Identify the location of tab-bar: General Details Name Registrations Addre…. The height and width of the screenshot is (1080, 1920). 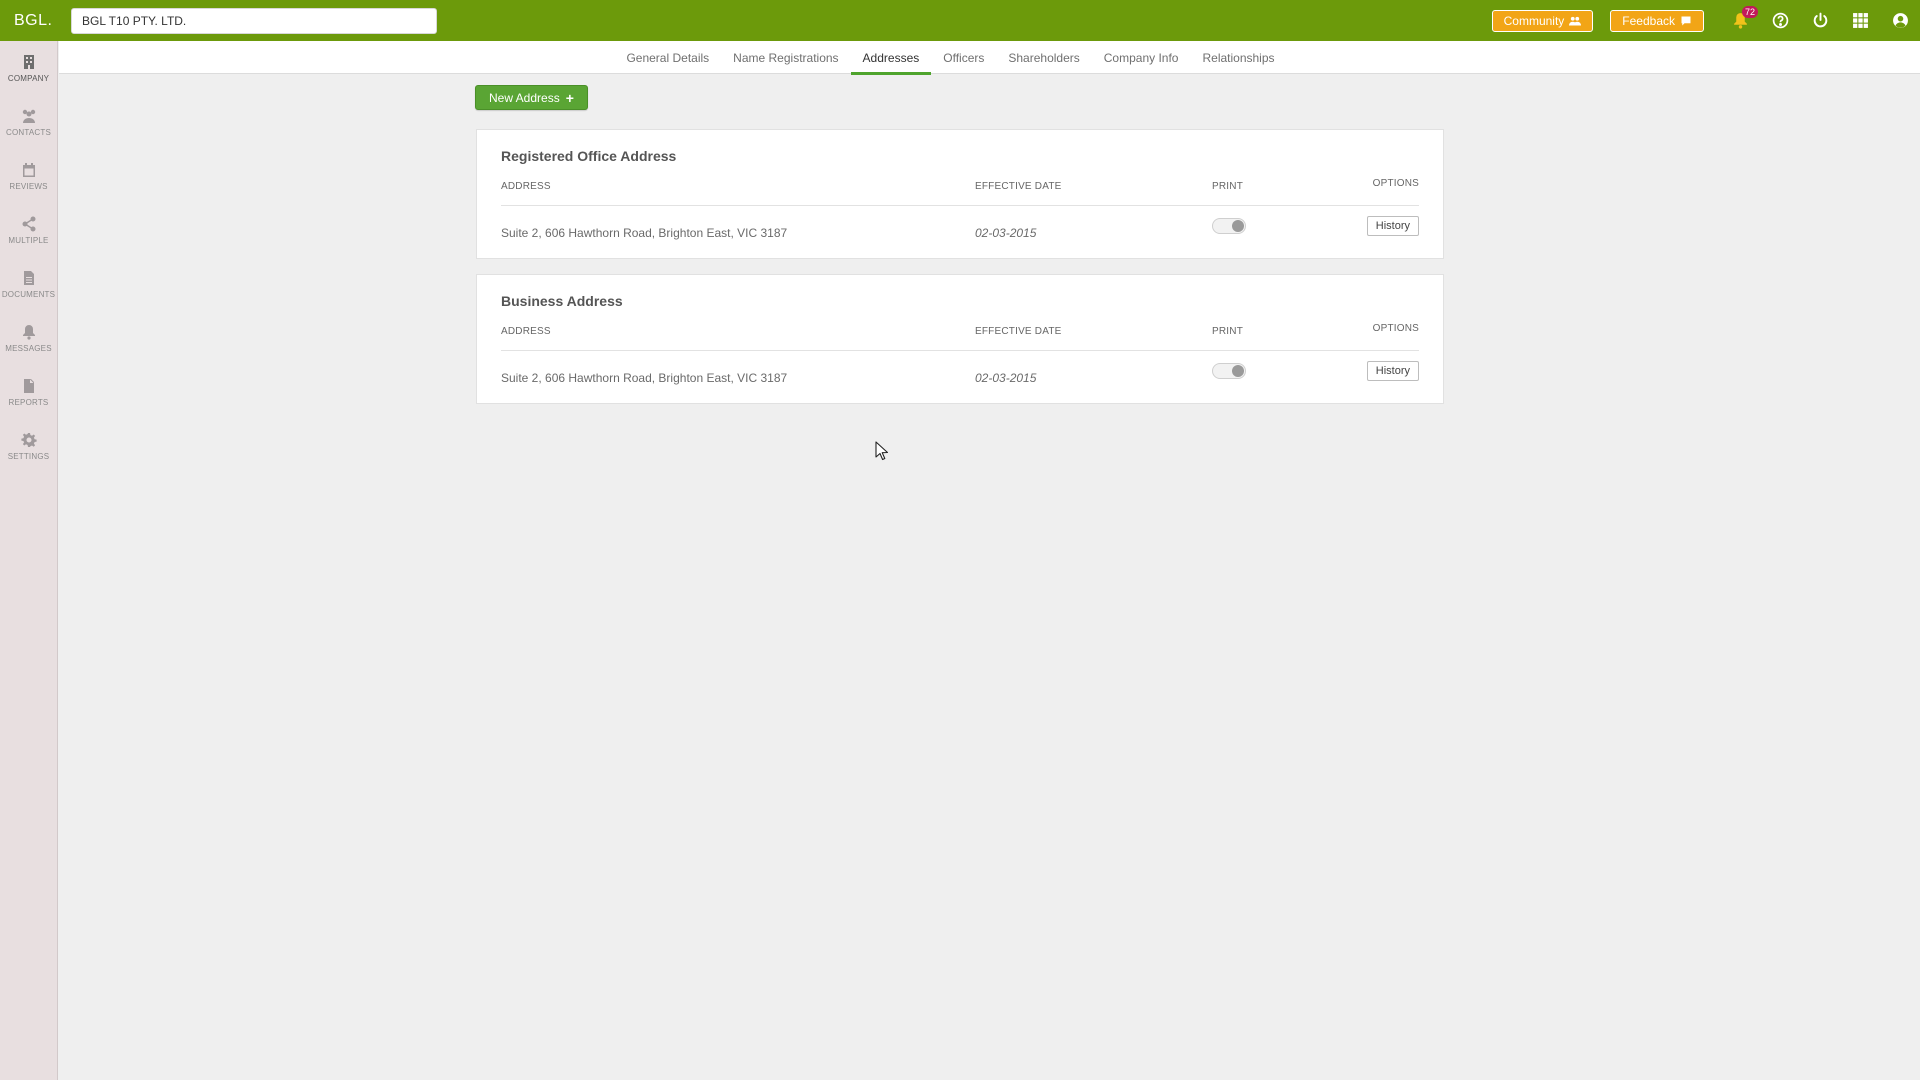
(989, 58).